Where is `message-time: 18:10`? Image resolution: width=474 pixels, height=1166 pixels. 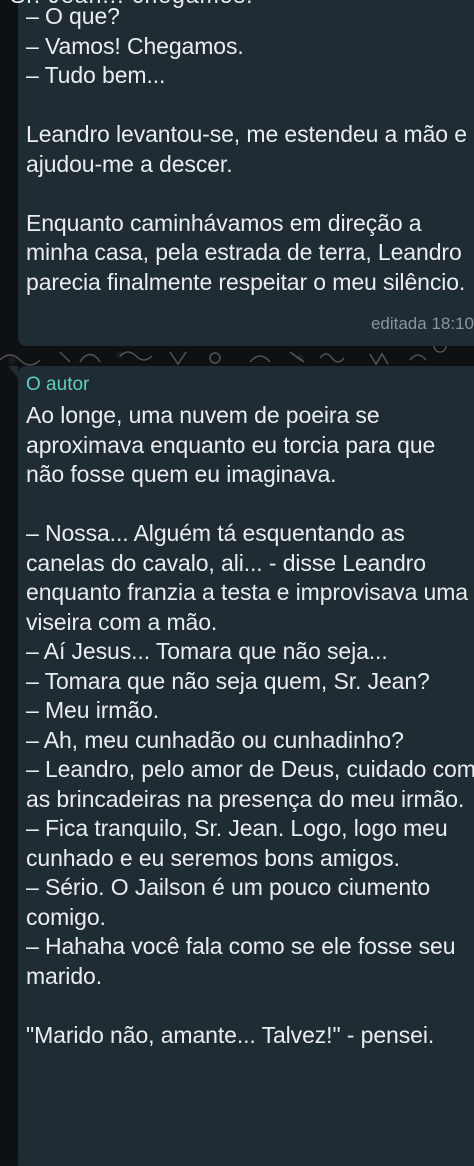 message-time: 18:10 is located at coordinates (452, 323).